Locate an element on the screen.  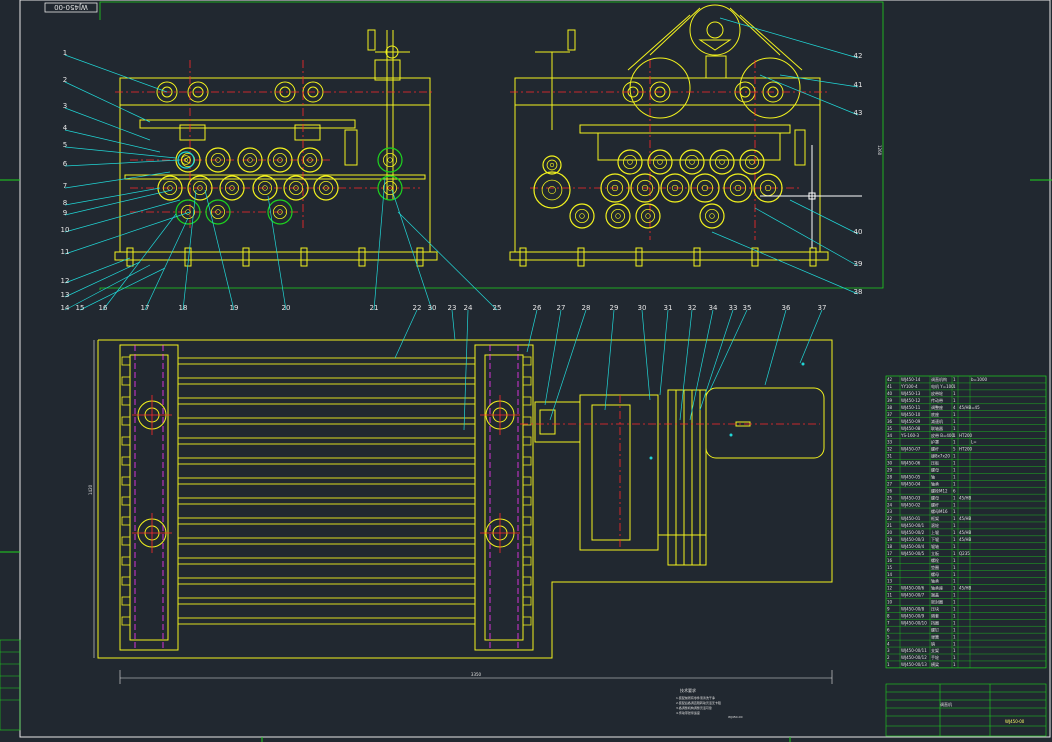
dim-overall-width: 3350 is located at coordinates (476, 674).